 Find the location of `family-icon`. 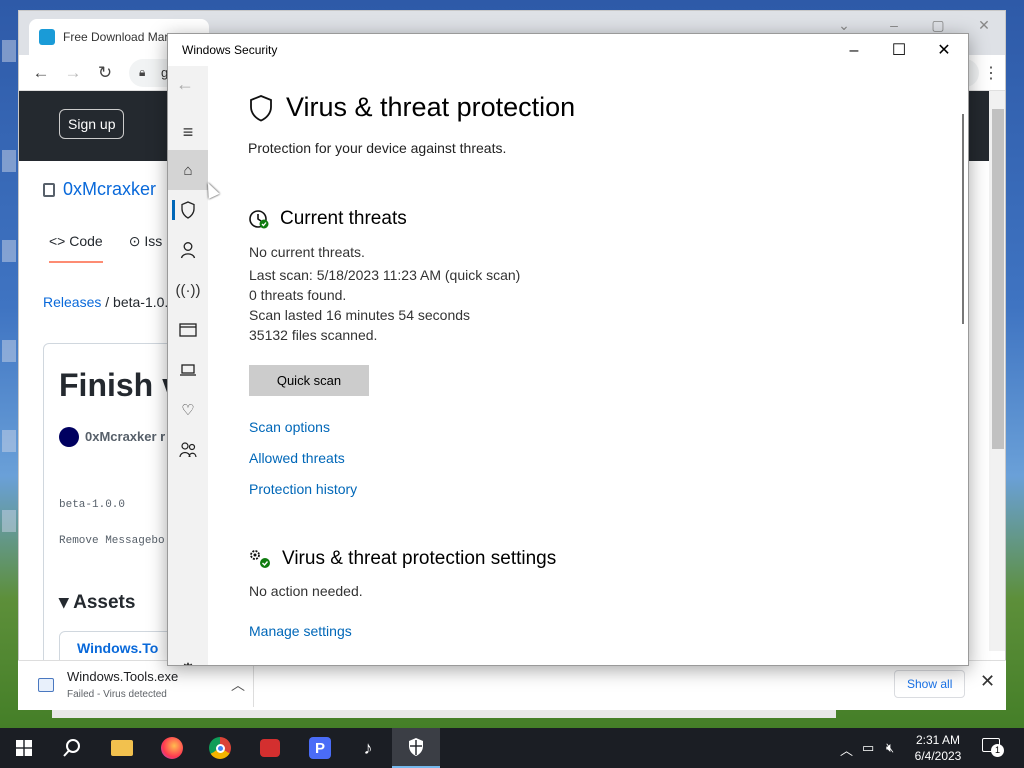

family-icon is located at coordinates (188, 450).